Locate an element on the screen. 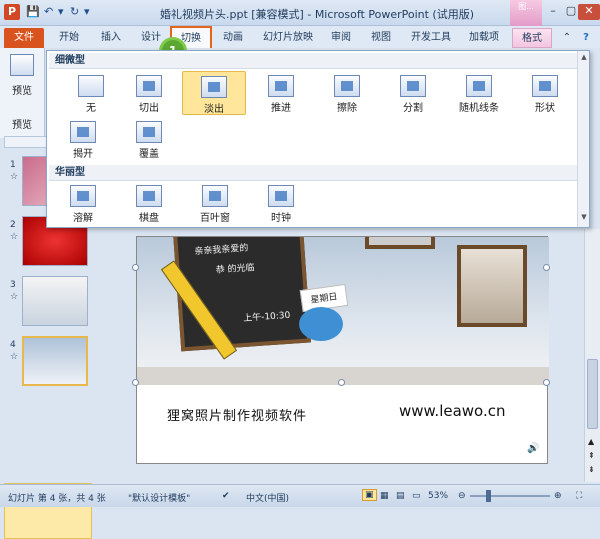 This screenshot has width=600, height=539. transition-cover: 覆盖 is located at coordinates (149, 139).